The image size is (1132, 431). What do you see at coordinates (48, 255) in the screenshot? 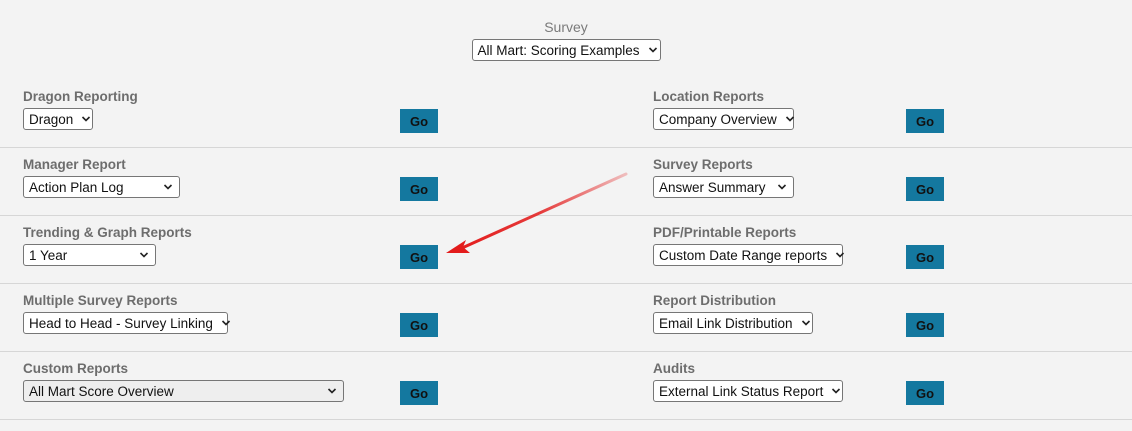
I see `trending-graph-reports-select-value: 1 Year` at bounding box center [48, 255].